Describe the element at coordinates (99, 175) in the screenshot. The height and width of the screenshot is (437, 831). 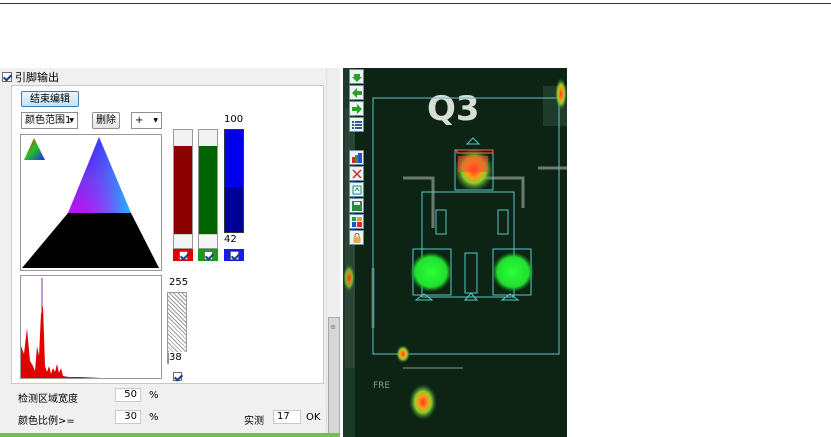
I see `triangle-right-tint` at that location.